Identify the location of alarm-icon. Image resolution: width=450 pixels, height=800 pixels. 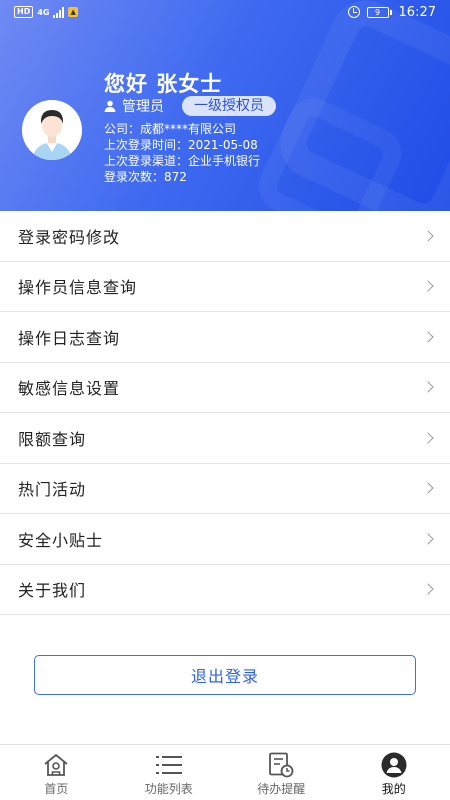
(353, 12).